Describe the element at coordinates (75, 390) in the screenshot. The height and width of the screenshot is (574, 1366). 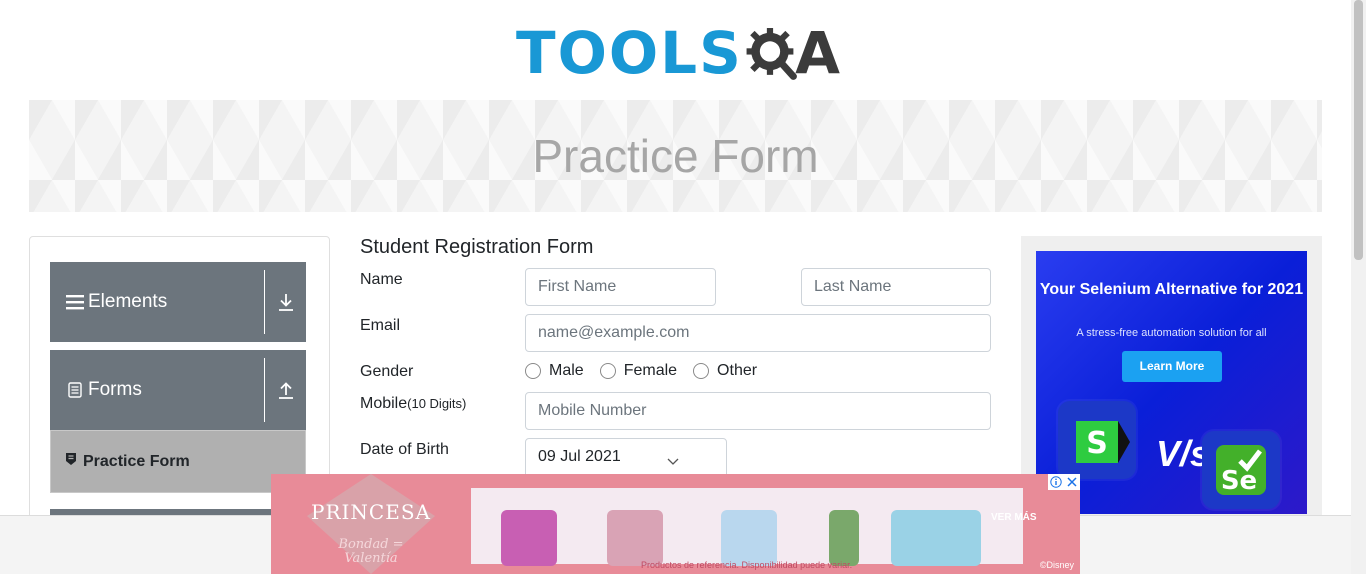
I see `document-icon` at that location.